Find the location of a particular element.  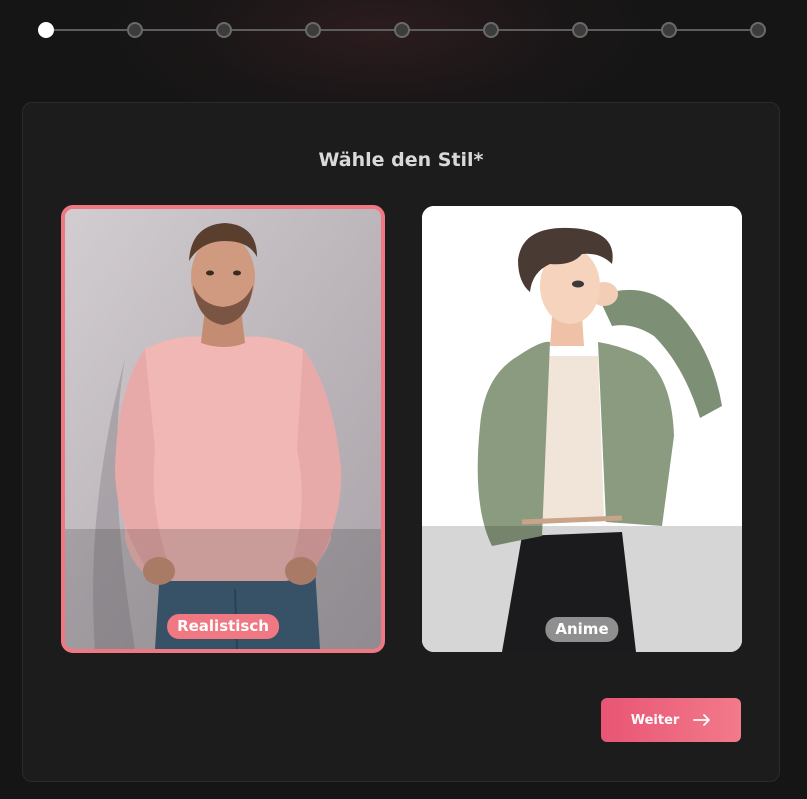

next-button: Weiter is located at coordinates (671, 720).